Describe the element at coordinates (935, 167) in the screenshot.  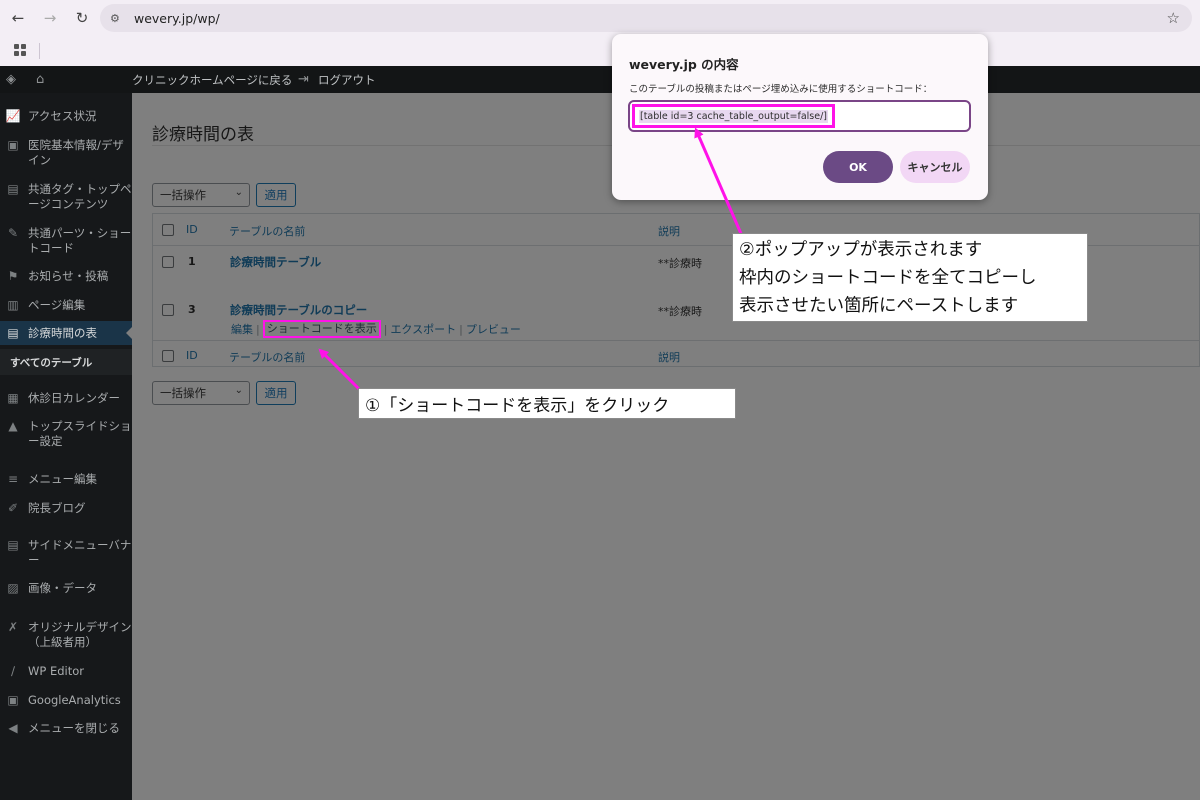
I see `cancel-button: キャンセル` at that location.